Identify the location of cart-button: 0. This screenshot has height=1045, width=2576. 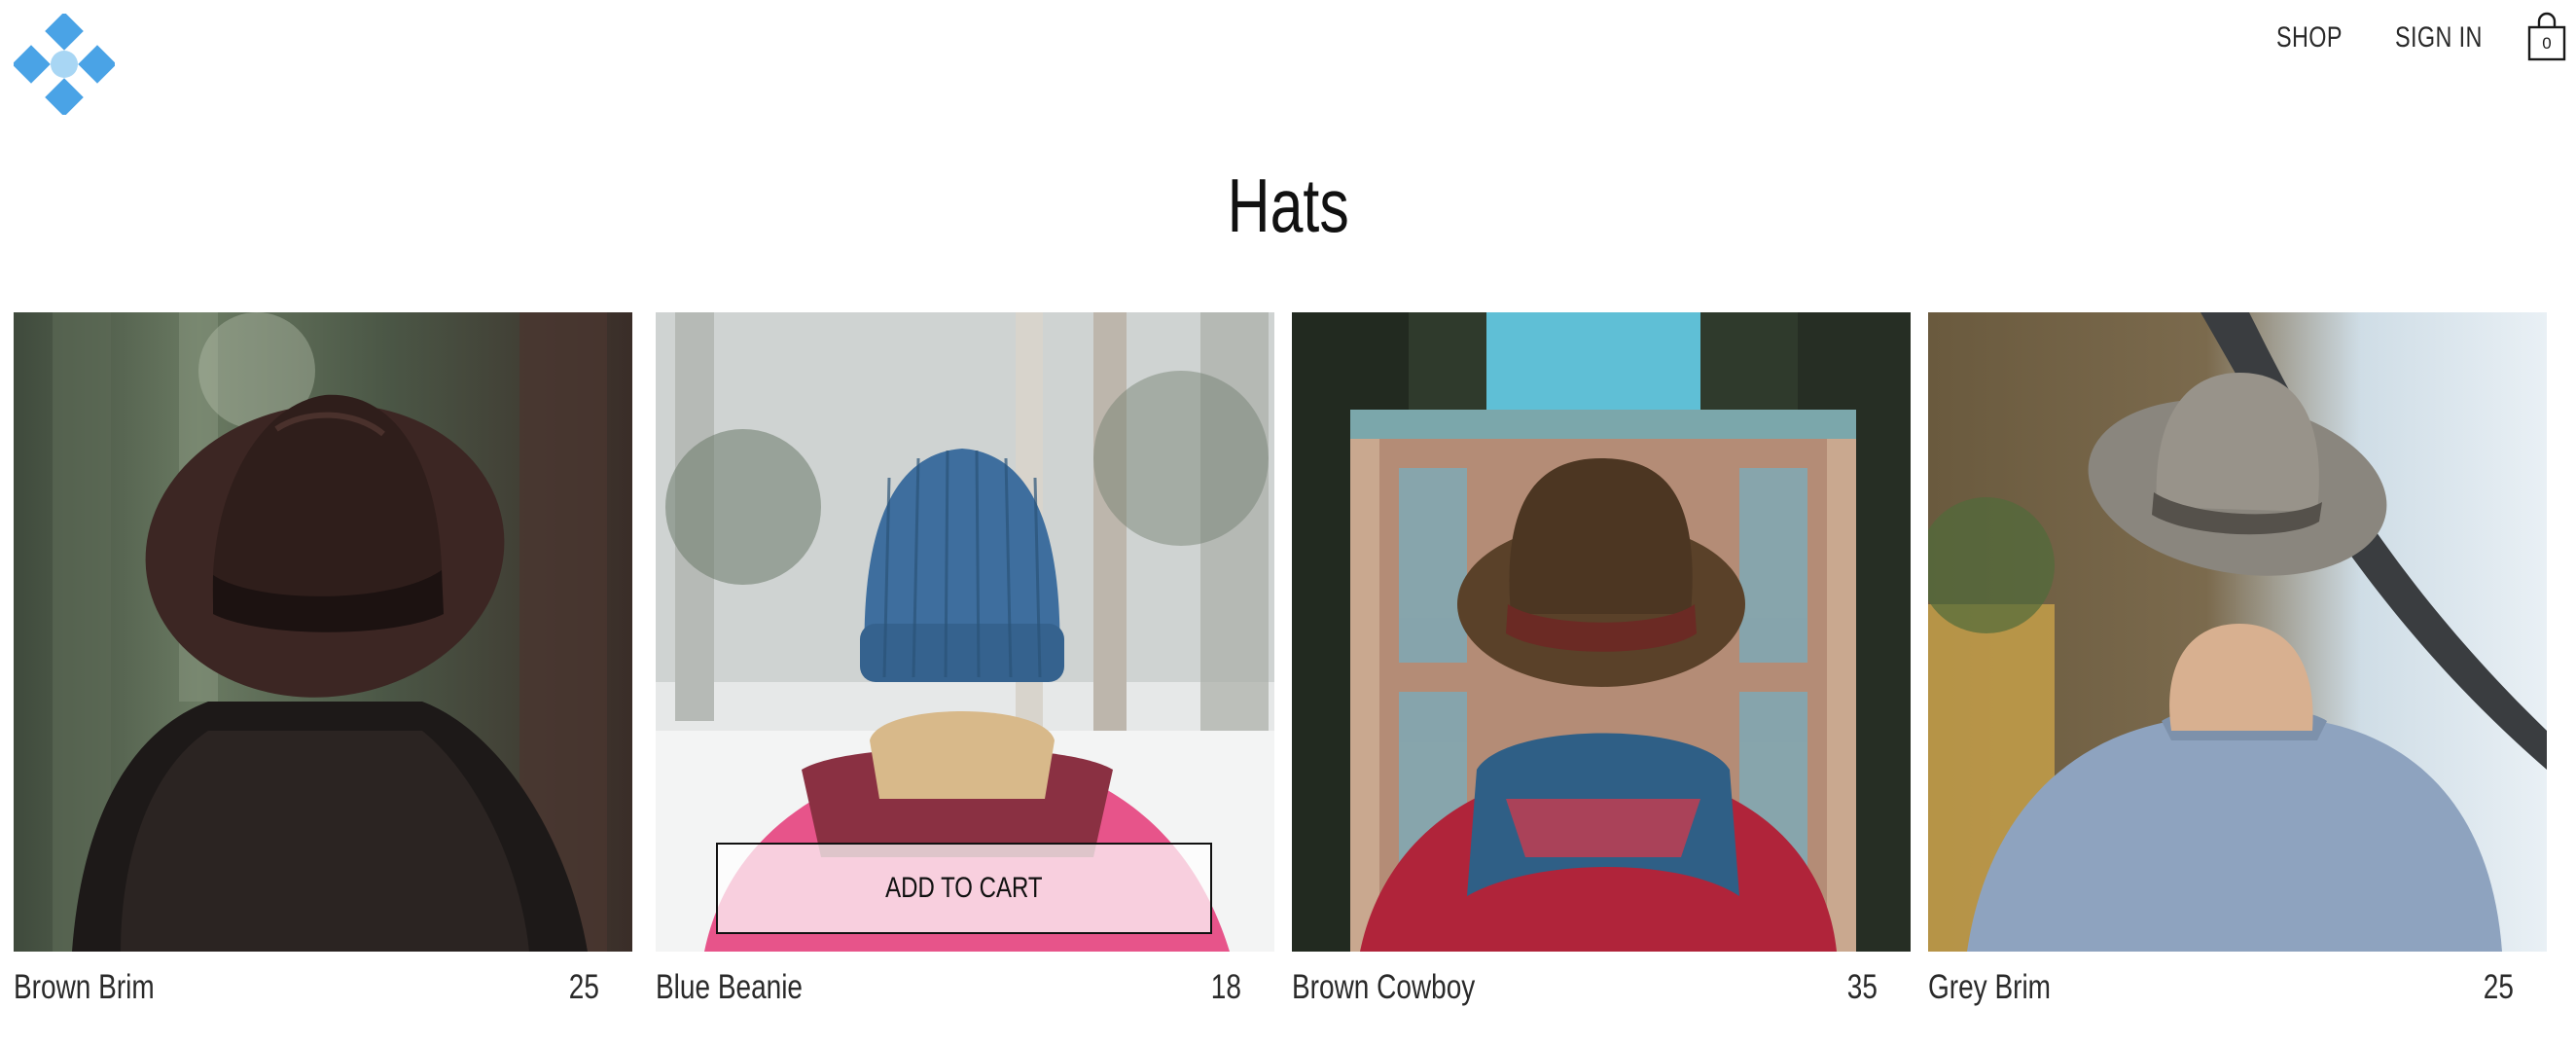
(2546, 37).